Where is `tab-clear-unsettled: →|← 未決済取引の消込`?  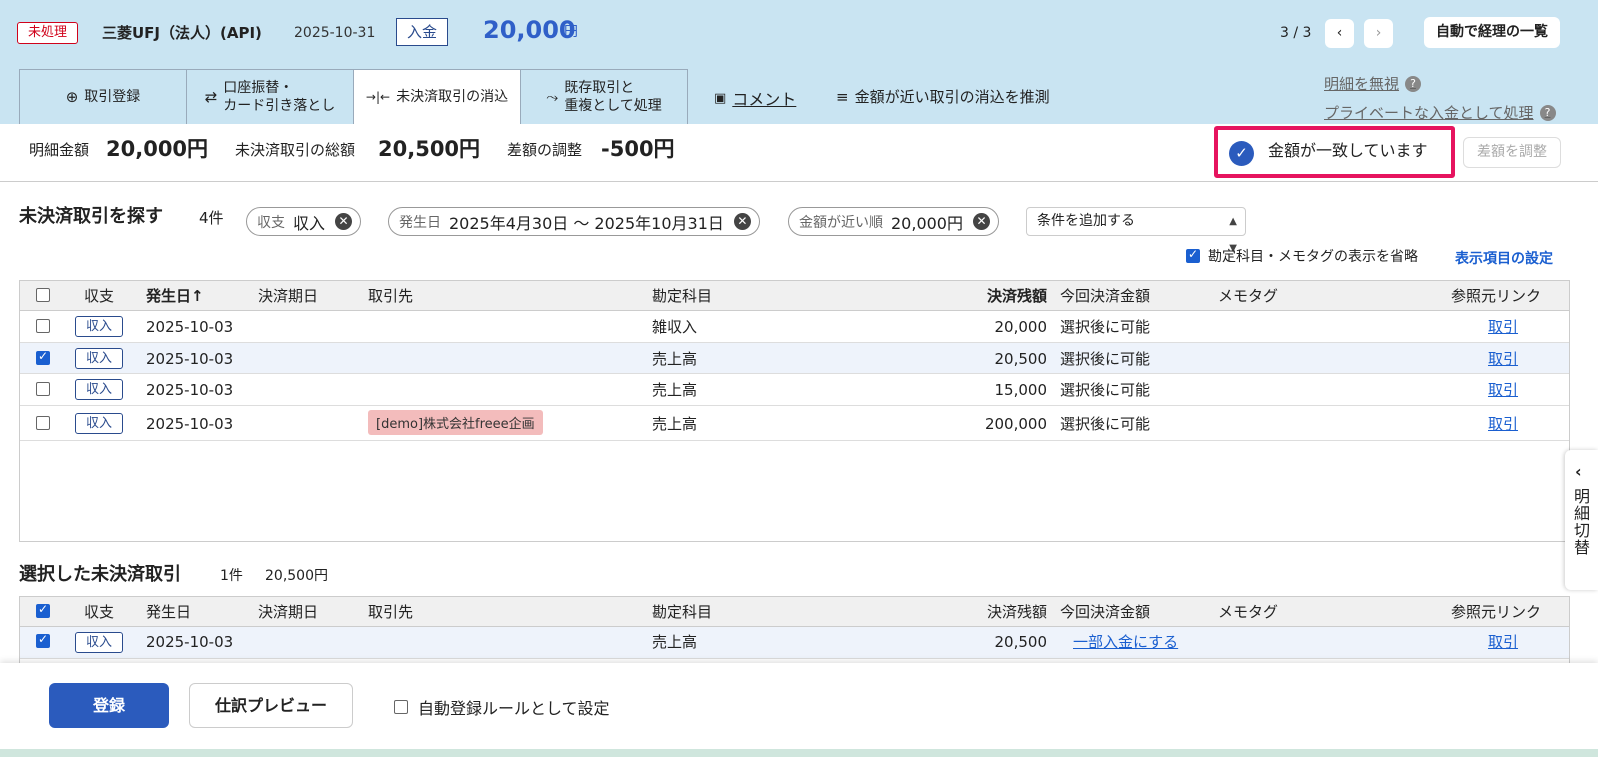
tab-clear-unsettled: →|← 未決済取引の消込 is located at coordinates (437, 96).